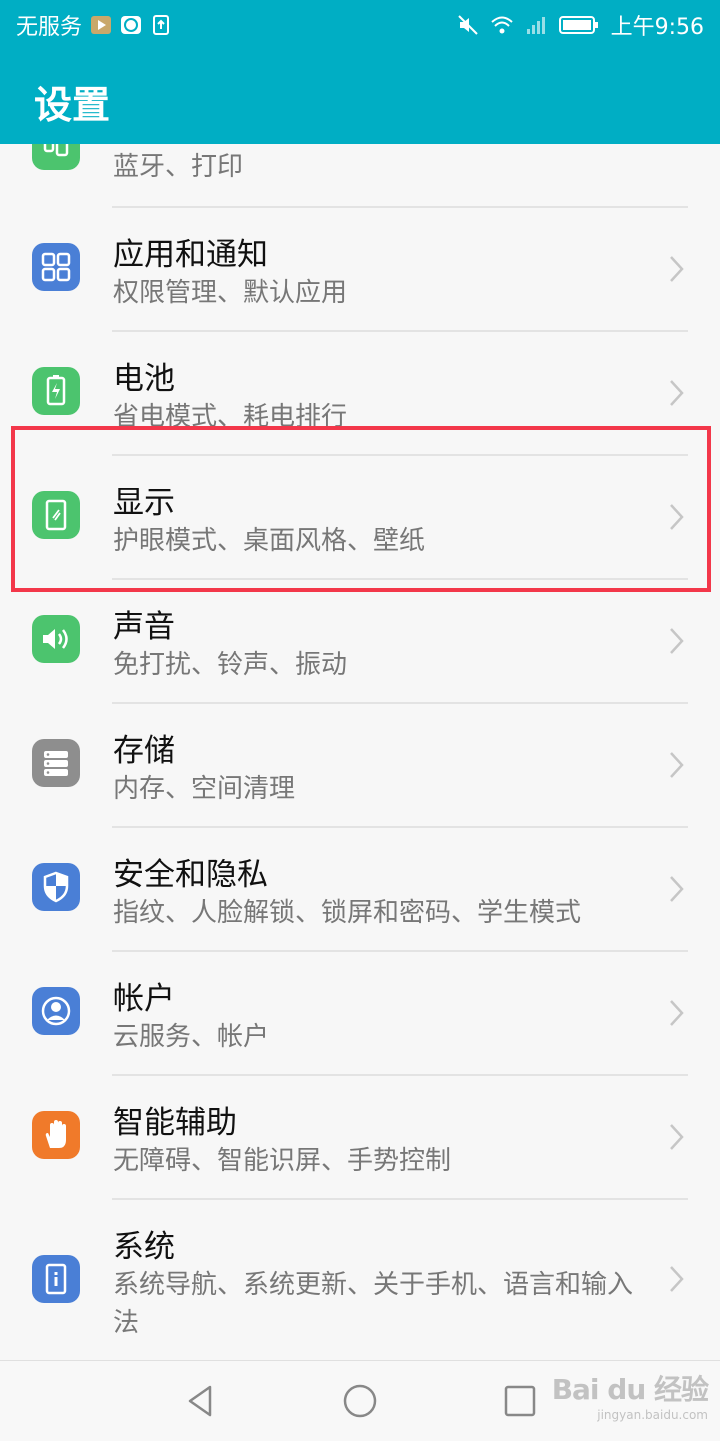 Image resolution: width=720 pixels, height=1441 pixels. What do you see at coordinates (175, 1123) in the screenshot?
I see `settings-item-title: 智能辅助` at bounding box center [175, 1123].